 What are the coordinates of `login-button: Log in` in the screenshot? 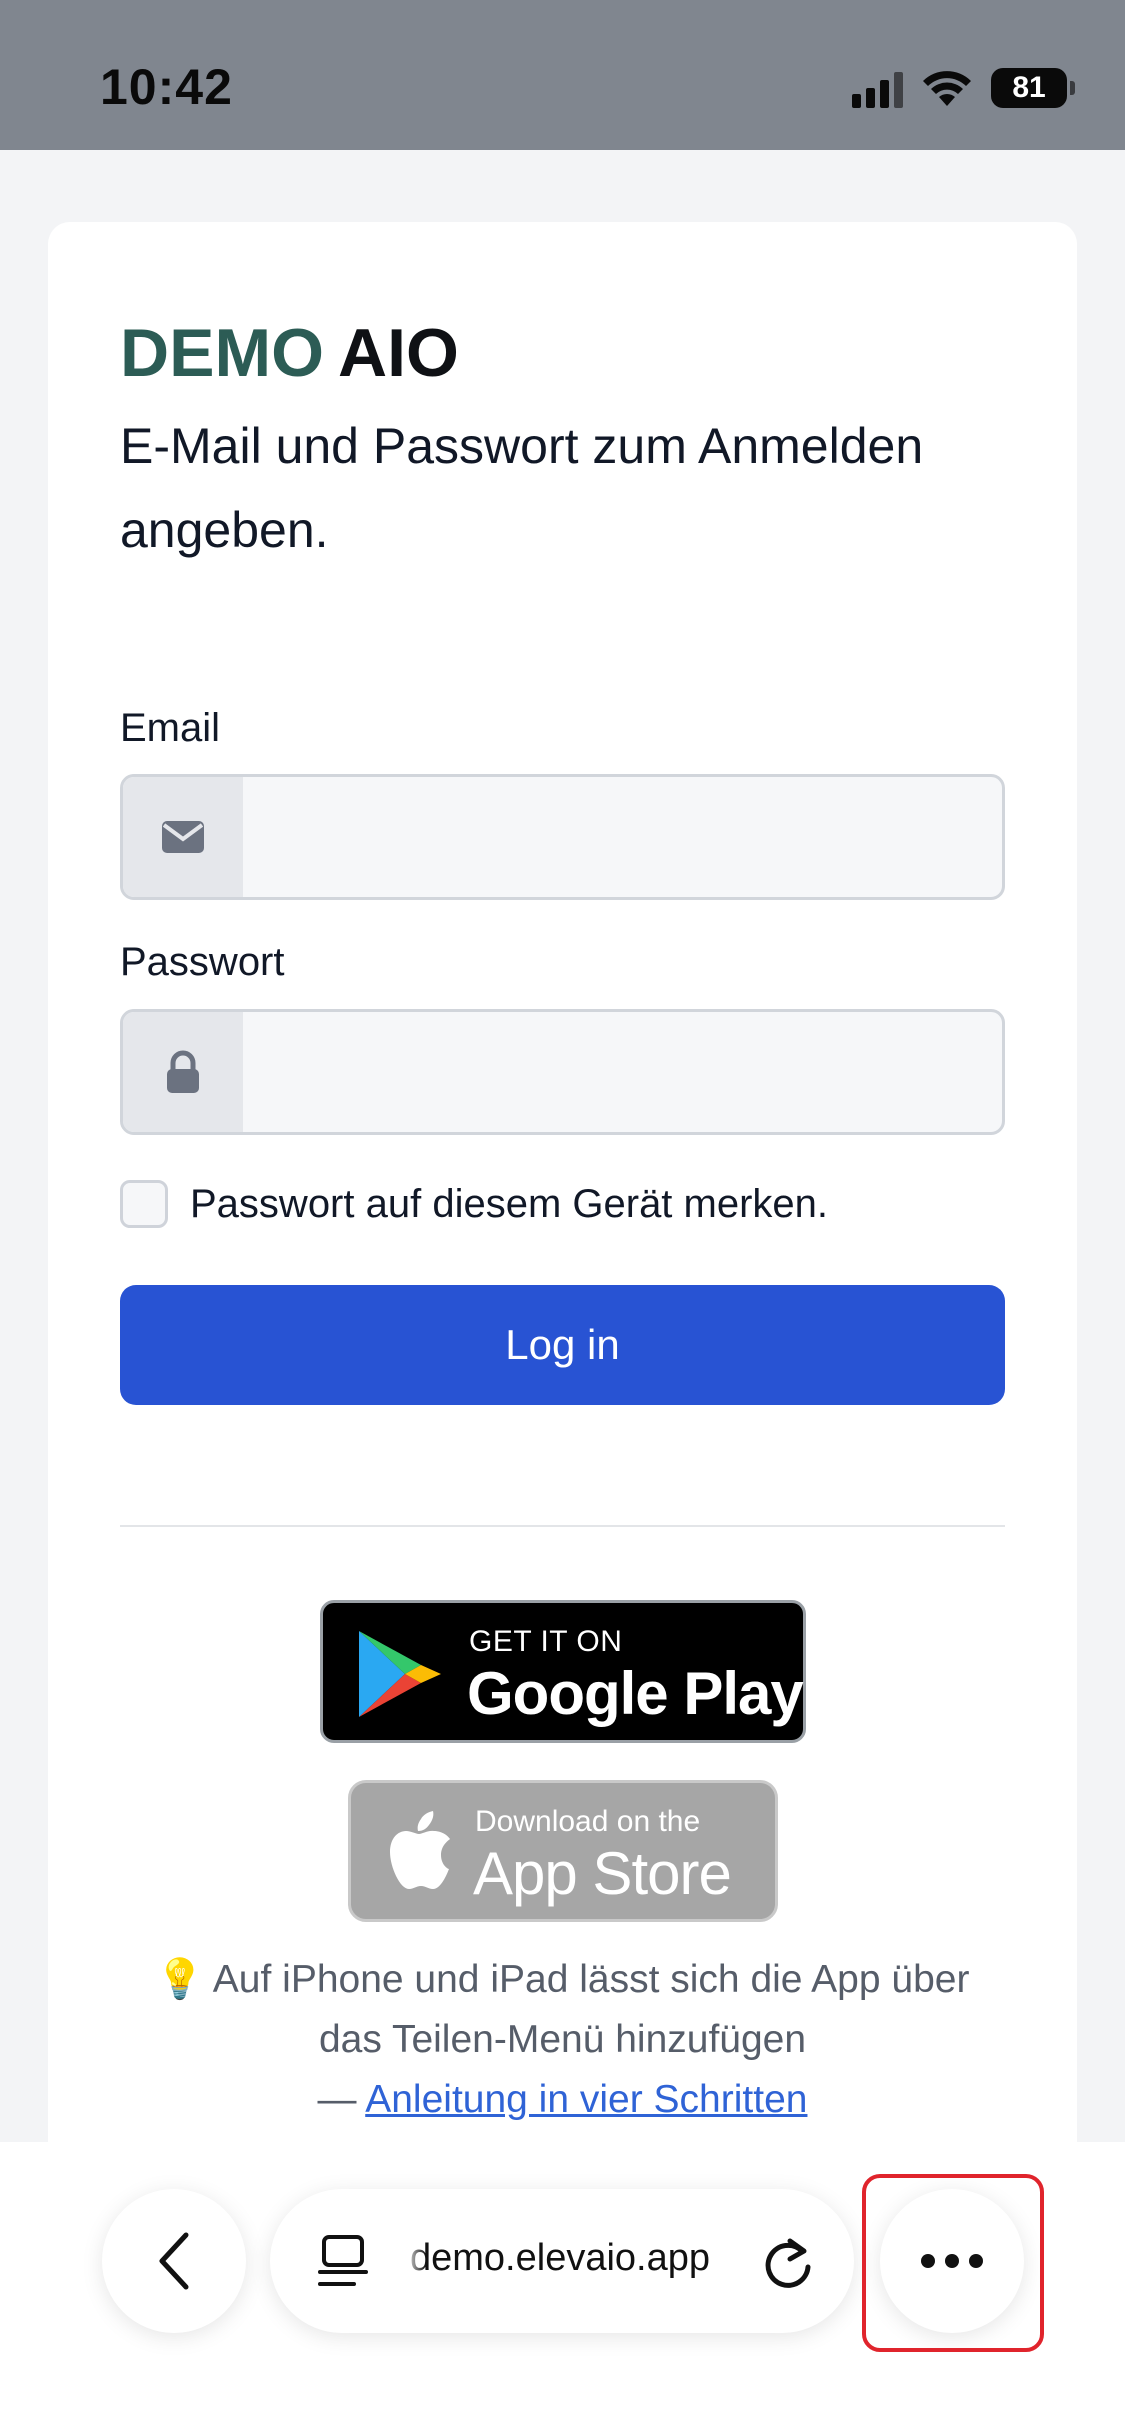 It's located at (562, 1345).